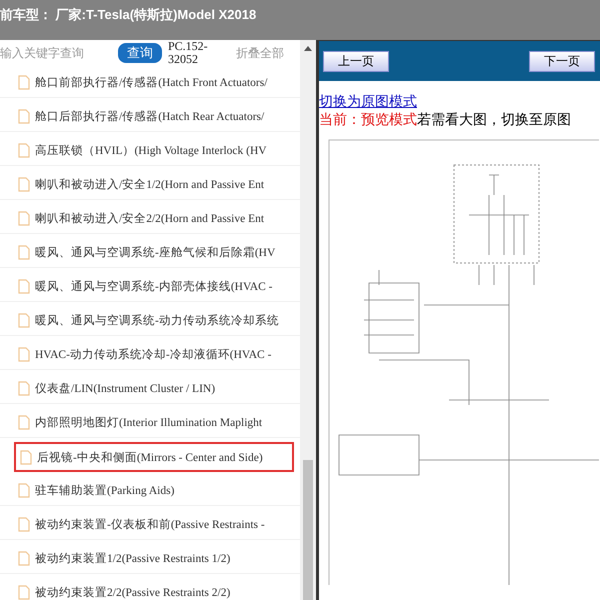  What do you see at coordinates (150, 389) in the screenshot?
I see `tree-item: 仪表盘/LIN(Instrument Cluster / LIN)` at bounding box center [150, 389].